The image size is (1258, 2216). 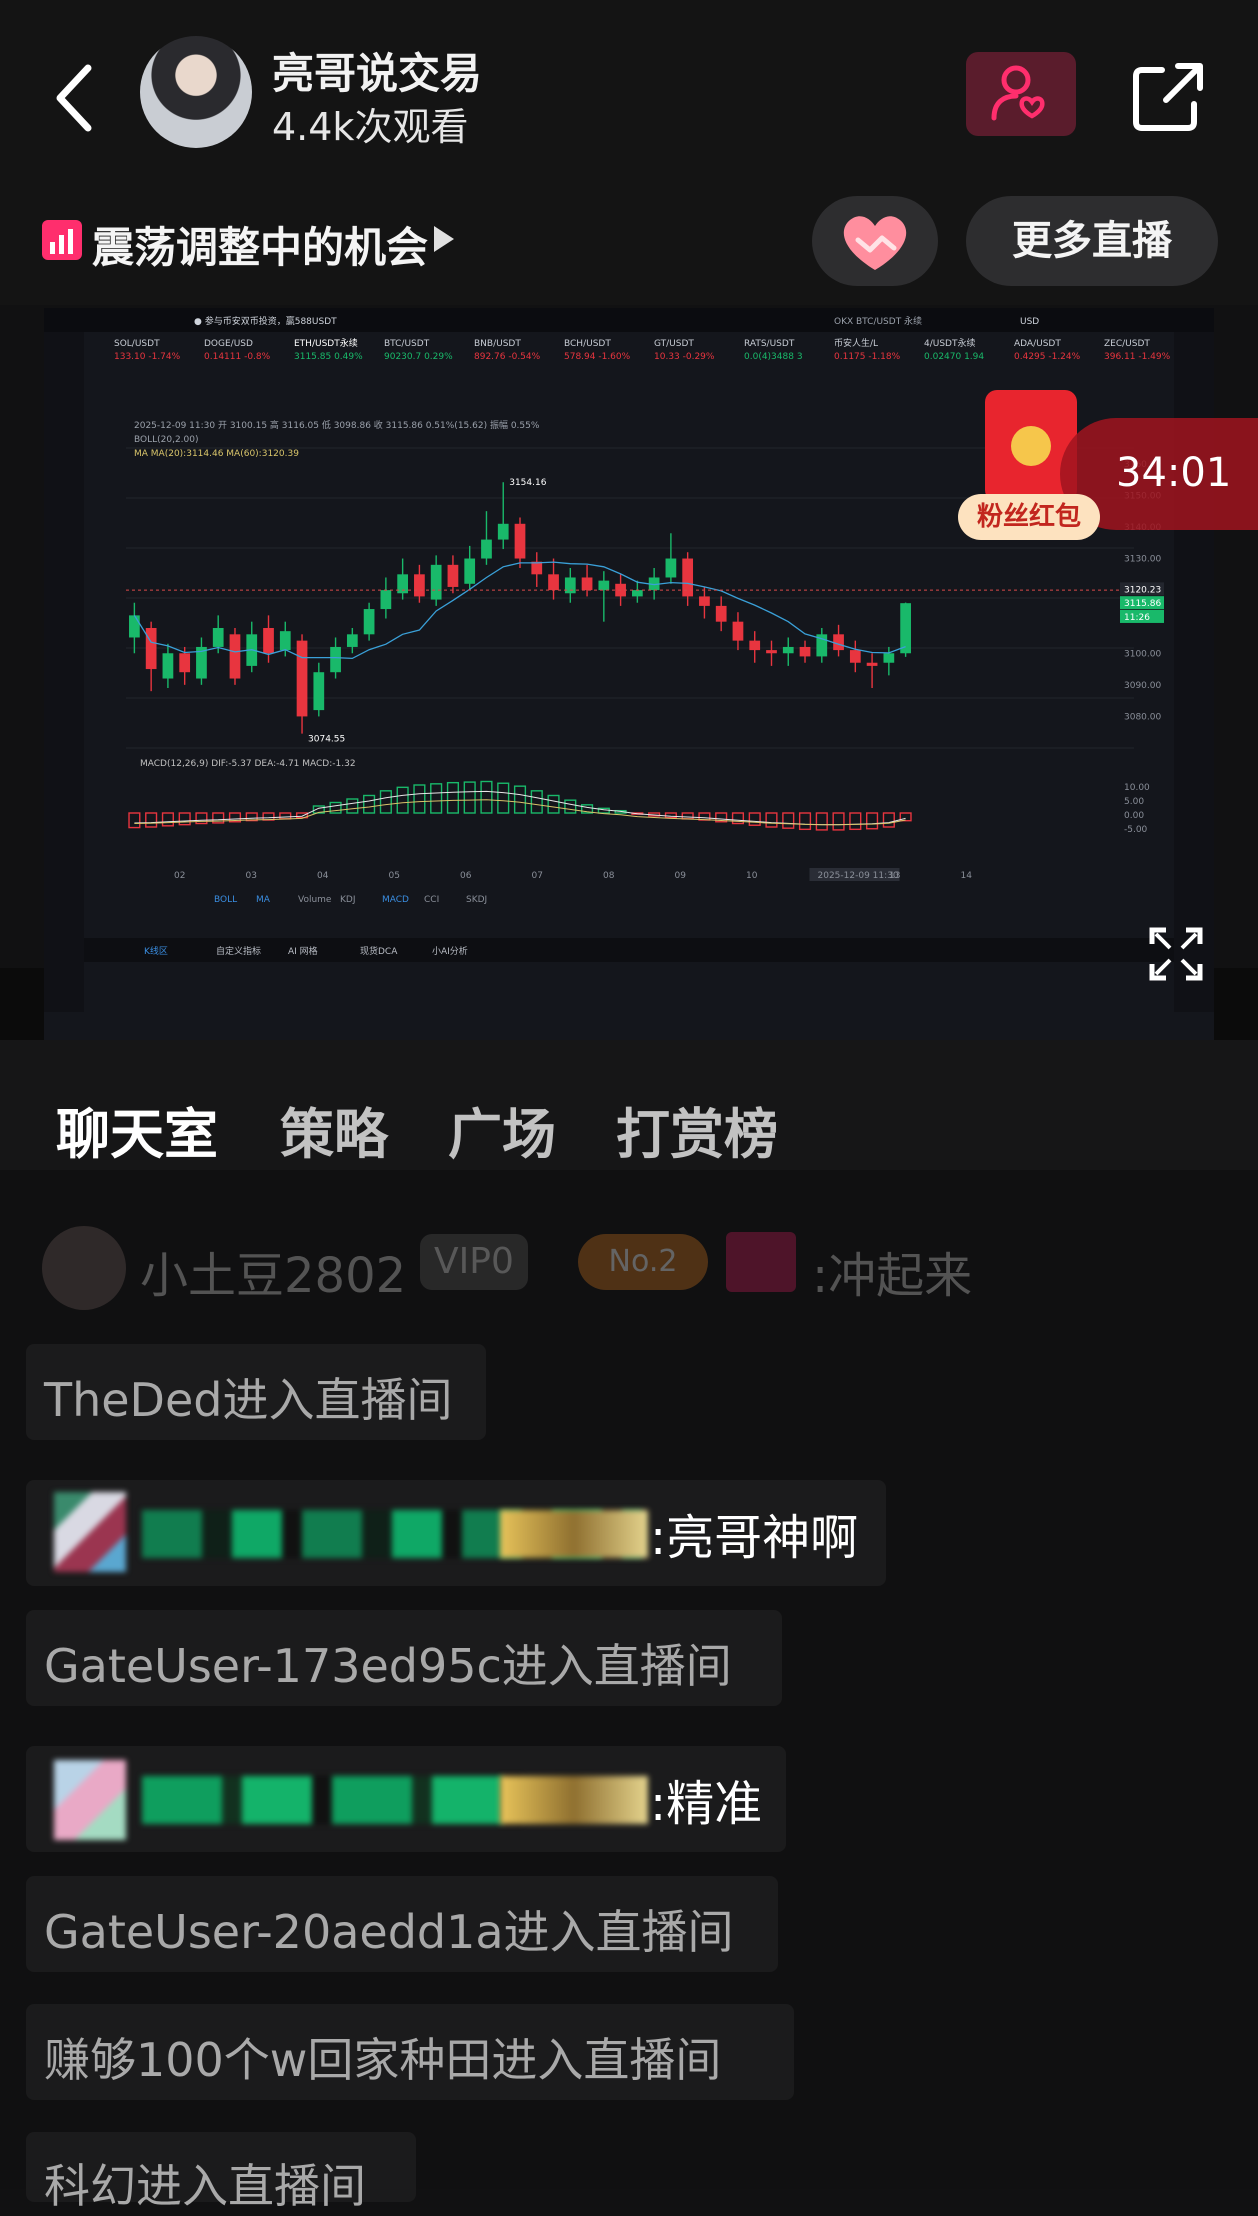 What do you see at coordinates (681, 876) in the screenshot?
I see `x-axis-label: 09` at bounding box center [681, 876].